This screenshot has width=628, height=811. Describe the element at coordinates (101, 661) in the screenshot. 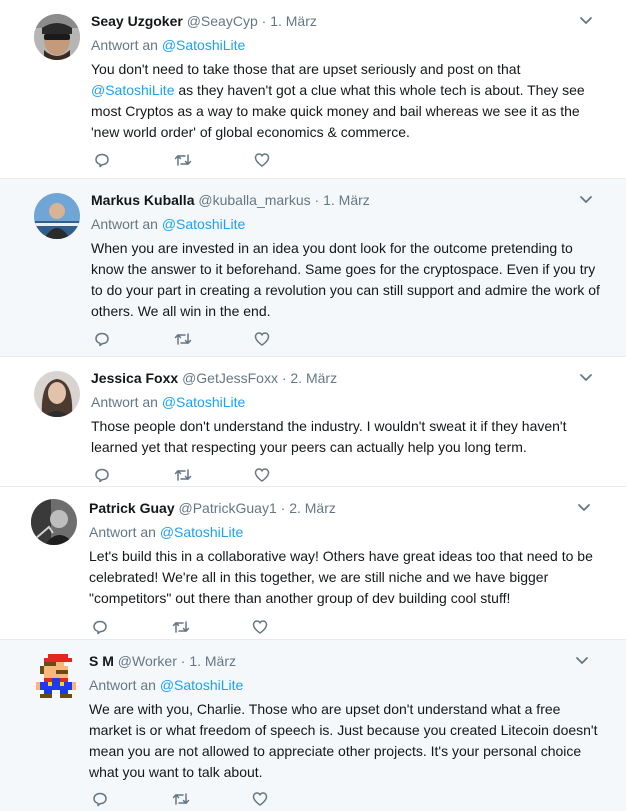

I see `author-name: S M` at that location.